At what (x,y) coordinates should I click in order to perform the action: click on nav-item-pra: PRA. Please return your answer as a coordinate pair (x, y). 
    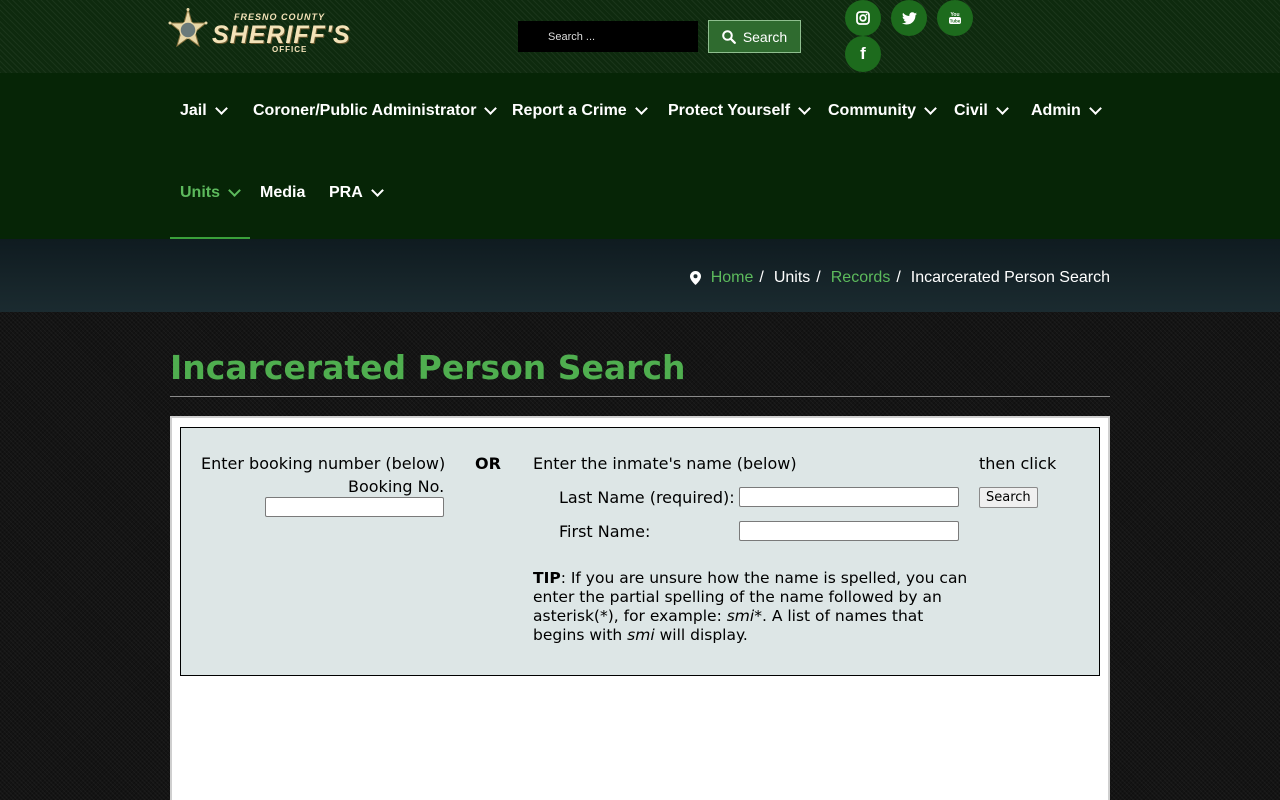
    Looking at the image, I should click on (356, 193).